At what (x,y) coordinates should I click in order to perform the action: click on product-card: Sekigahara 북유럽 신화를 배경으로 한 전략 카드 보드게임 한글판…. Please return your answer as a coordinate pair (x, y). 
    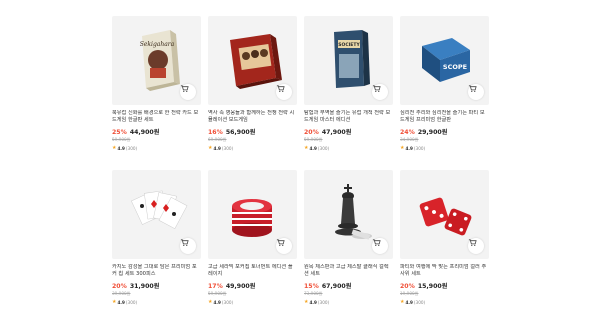
    Looking at the image, I should click on (156, 84).